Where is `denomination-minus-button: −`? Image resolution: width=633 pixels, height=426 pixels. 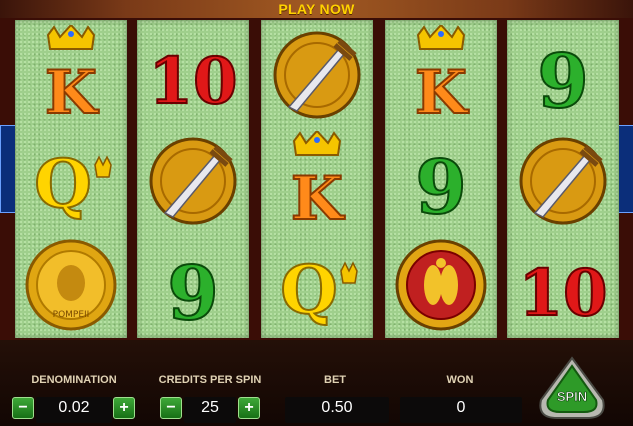 denomination-minus-button: − is located at coordinates (23, 408).